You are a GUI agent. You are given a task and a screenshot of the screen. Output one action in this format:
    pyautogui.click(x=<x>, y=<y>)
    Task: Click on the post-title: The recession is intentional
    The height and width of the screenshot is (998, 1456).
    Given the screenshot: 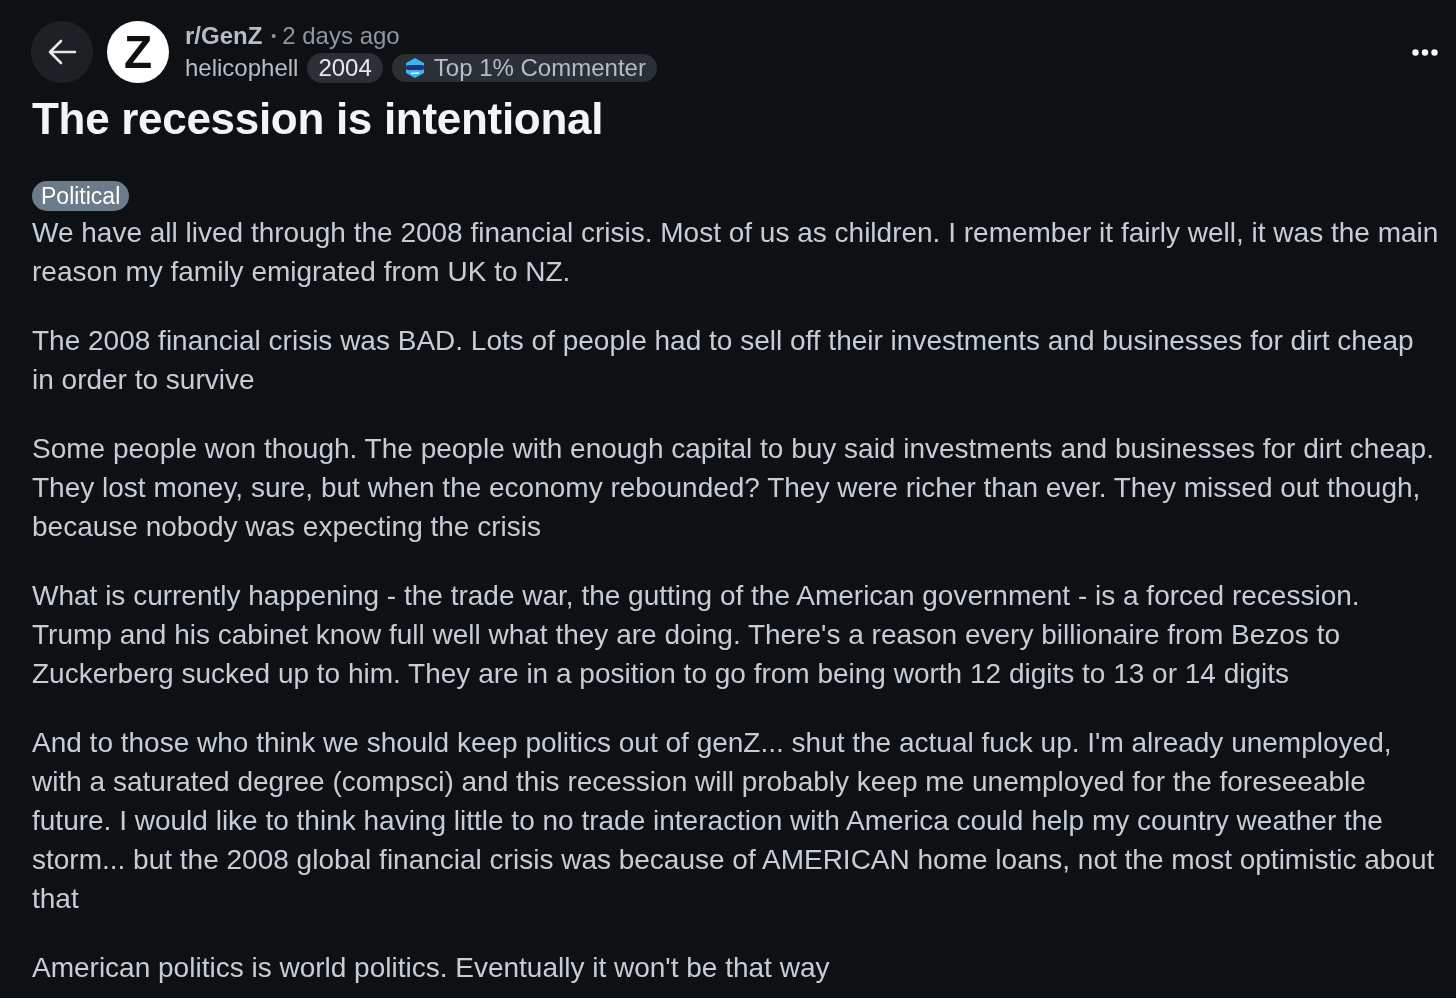 What is the action you would take?
    pyautogui.click(x=318, y=119)
    